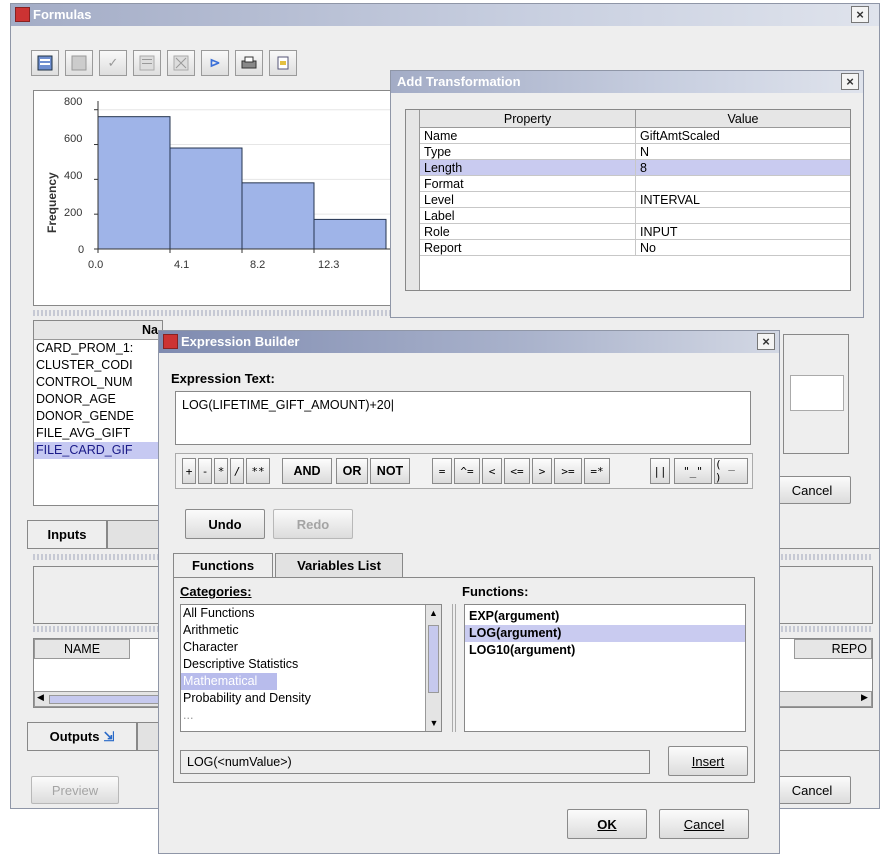 The height and width of the screenshot is (854, 890). What do you see at coordinates (495, 591) in the screenshot?
I see `functions-label: Functions:` at bounding box center [495, 591].